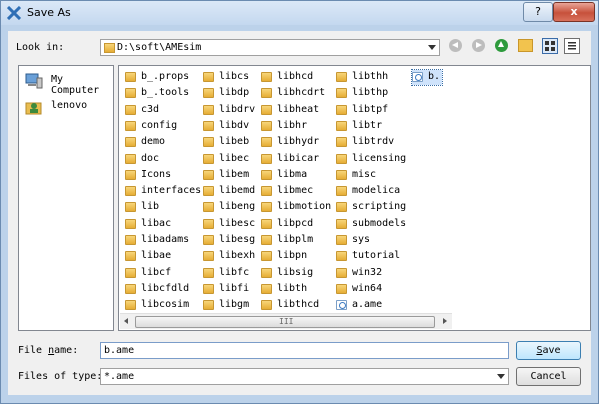 The image size is (599, 404). What do you see at coordinates (163, 207) in the screenshot?
I see `file-item: lib` at bounding box center [163, 207].